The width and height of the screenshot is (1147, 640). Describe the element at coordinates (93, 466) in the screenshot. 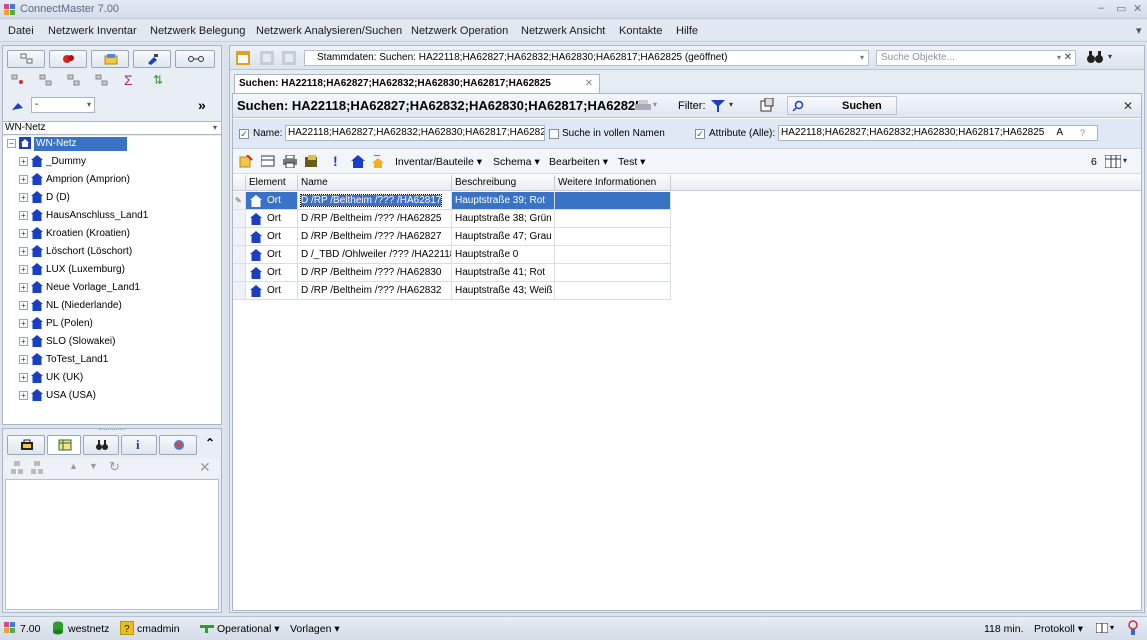

I see `move-down-icon: ▼` at that location.